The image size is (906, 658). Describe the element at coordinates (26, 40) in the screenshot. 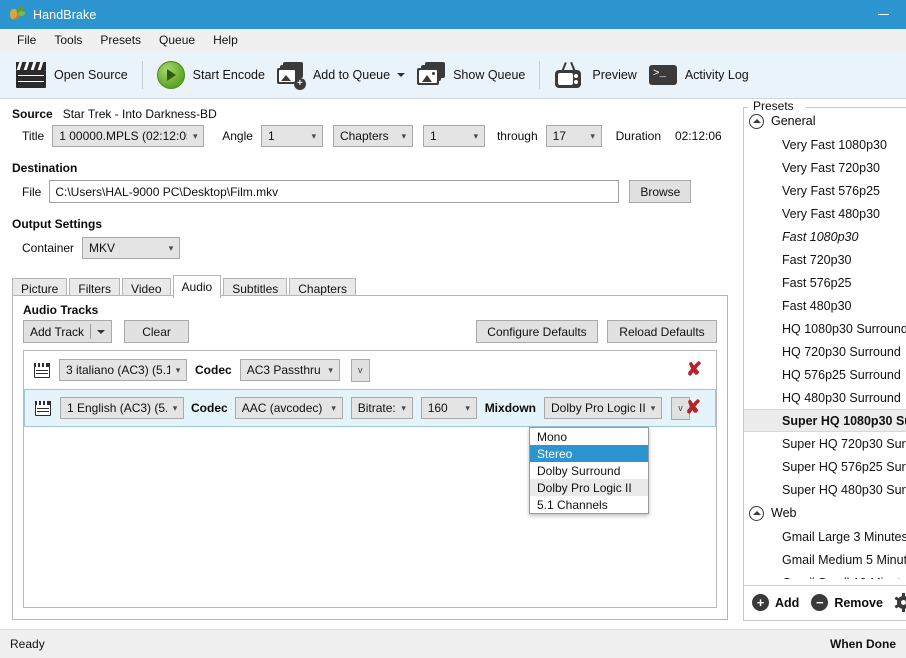

I see `menu-item-file: File` at that location.